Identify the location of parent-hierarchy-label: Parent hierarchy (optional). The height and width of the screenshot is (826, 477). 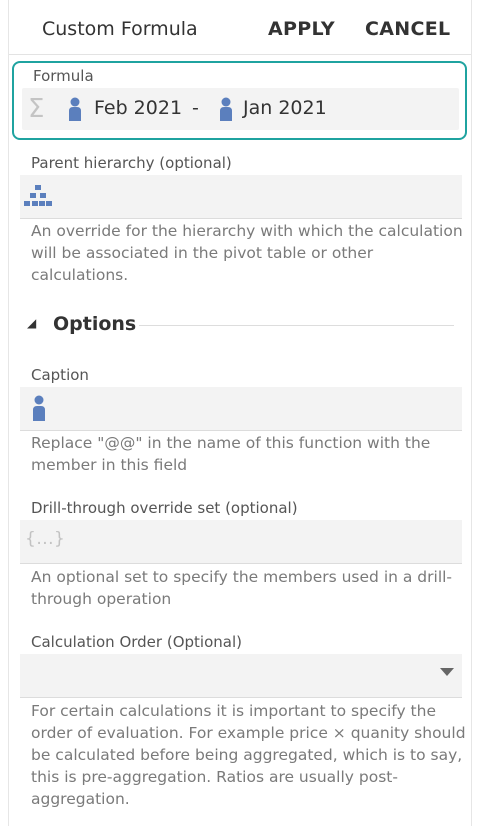
(131, 163).